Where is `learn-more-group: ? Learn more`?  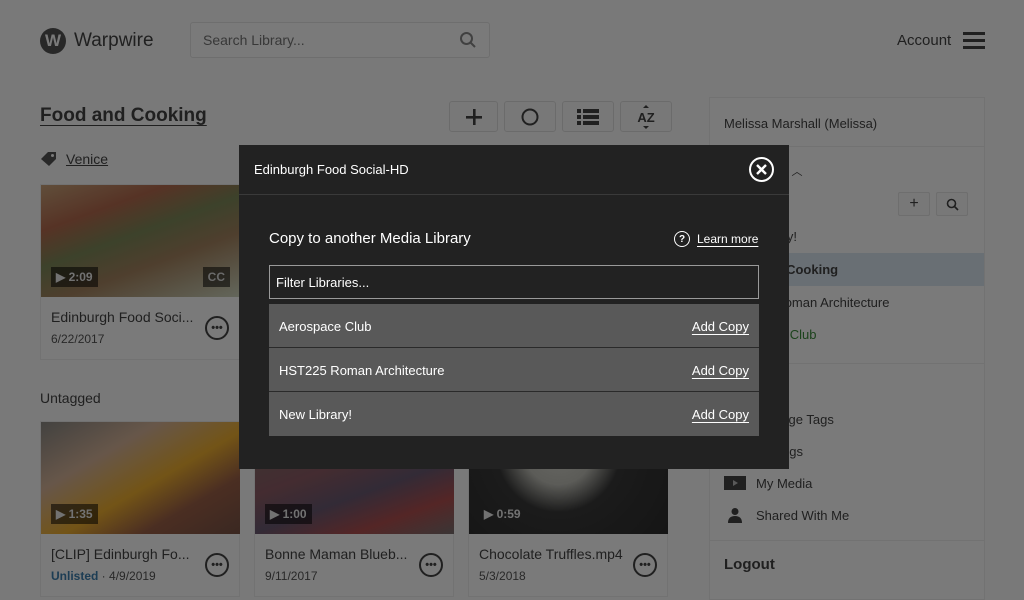
learn-more-group: ? Learn more is located at coordinates (716, 239).